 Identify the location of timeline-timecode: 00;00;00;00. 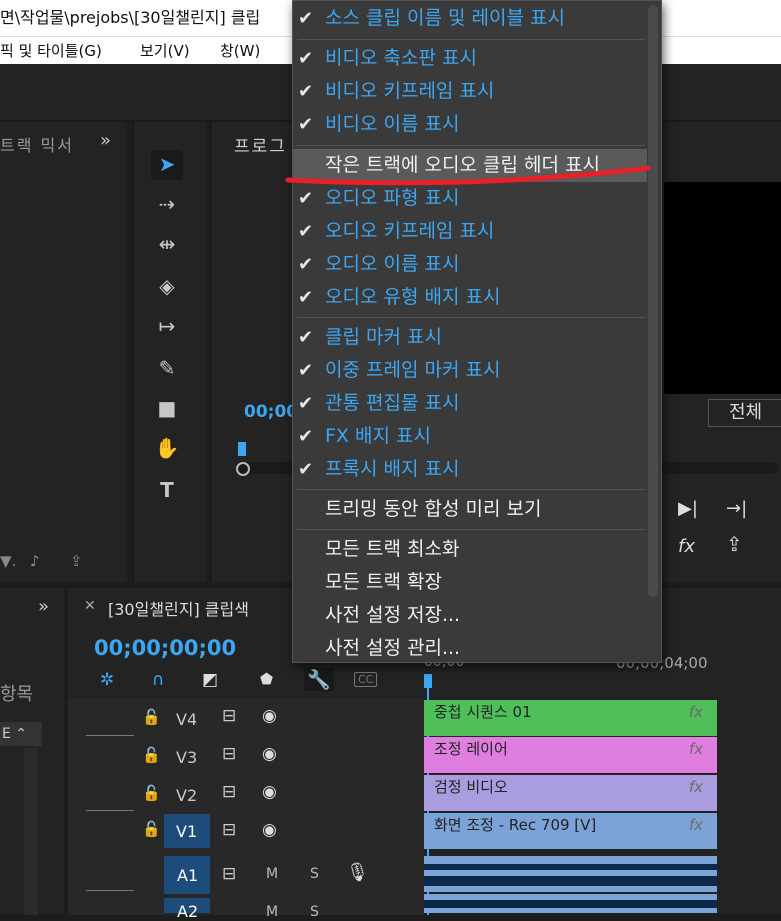
(165, 648).